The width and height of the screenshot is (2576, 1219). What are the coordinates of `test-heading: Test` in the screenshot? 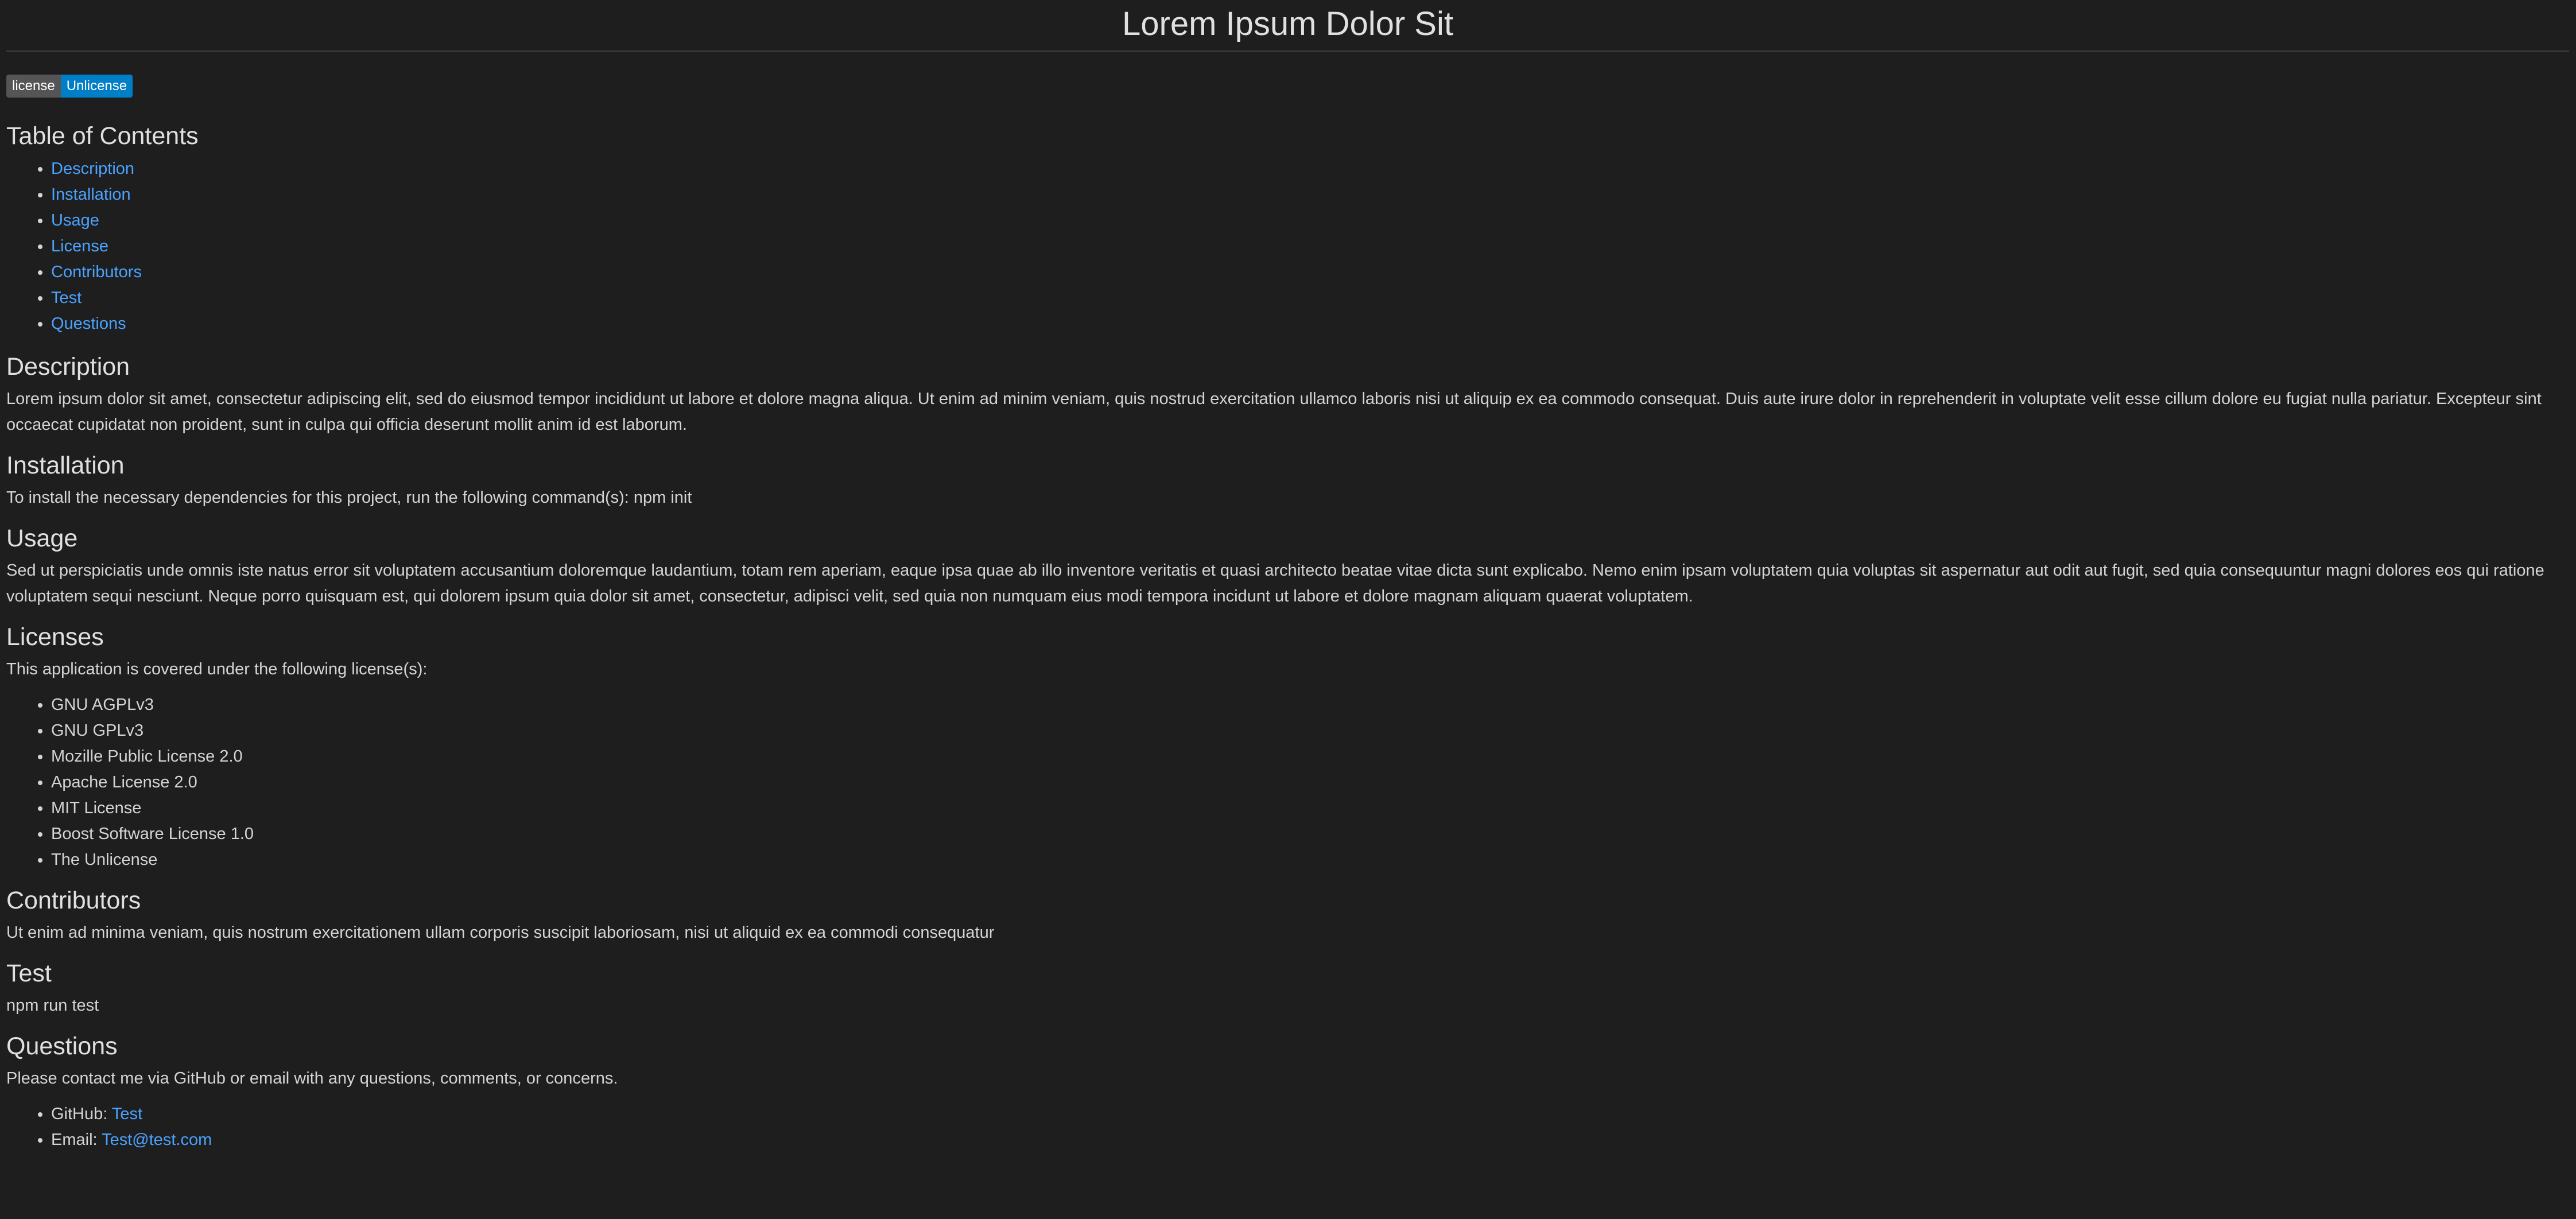 It's located at (29, 973).